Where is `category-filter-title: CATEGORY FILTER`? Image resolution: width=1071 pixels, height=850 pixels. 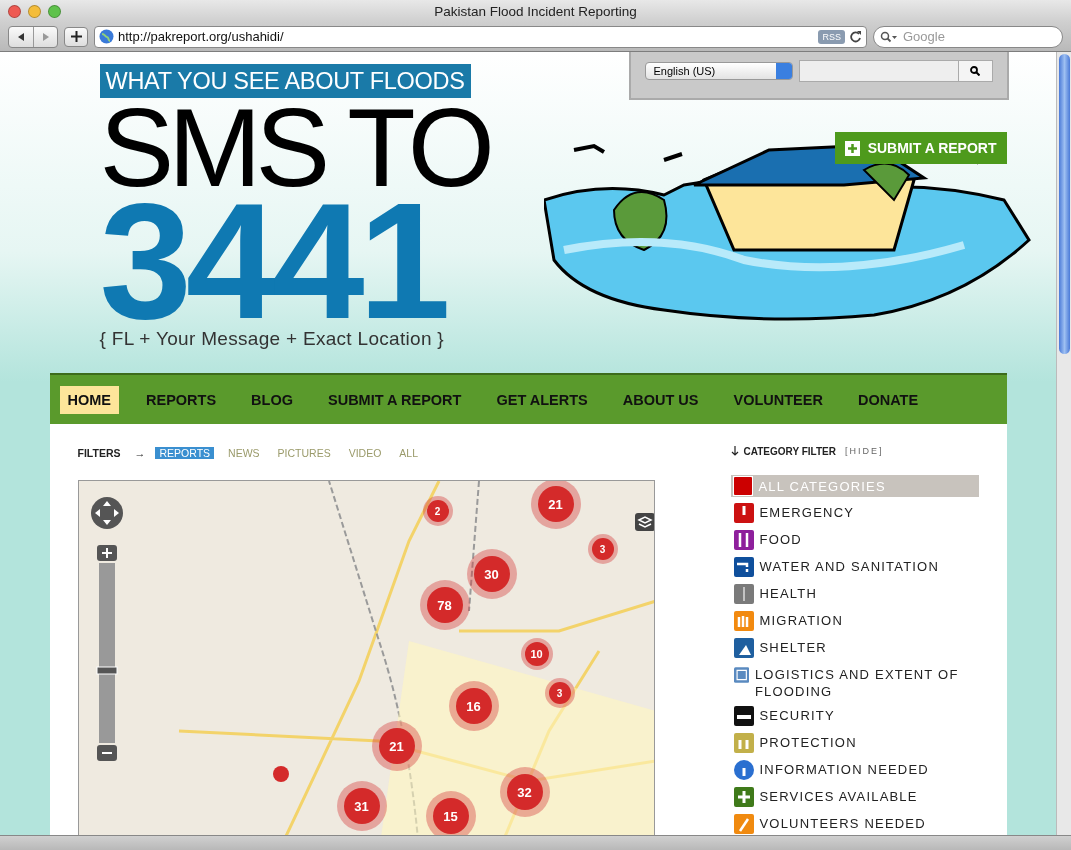 category-filter-title: CATEGORY FILTER is located at coordinates (789, 451).